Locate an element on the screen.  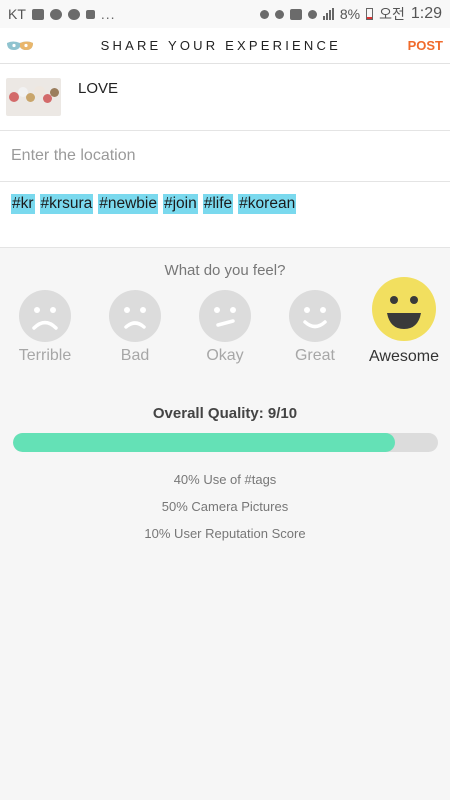
feeling-okay: Okay is located at coordinates (225, 327).